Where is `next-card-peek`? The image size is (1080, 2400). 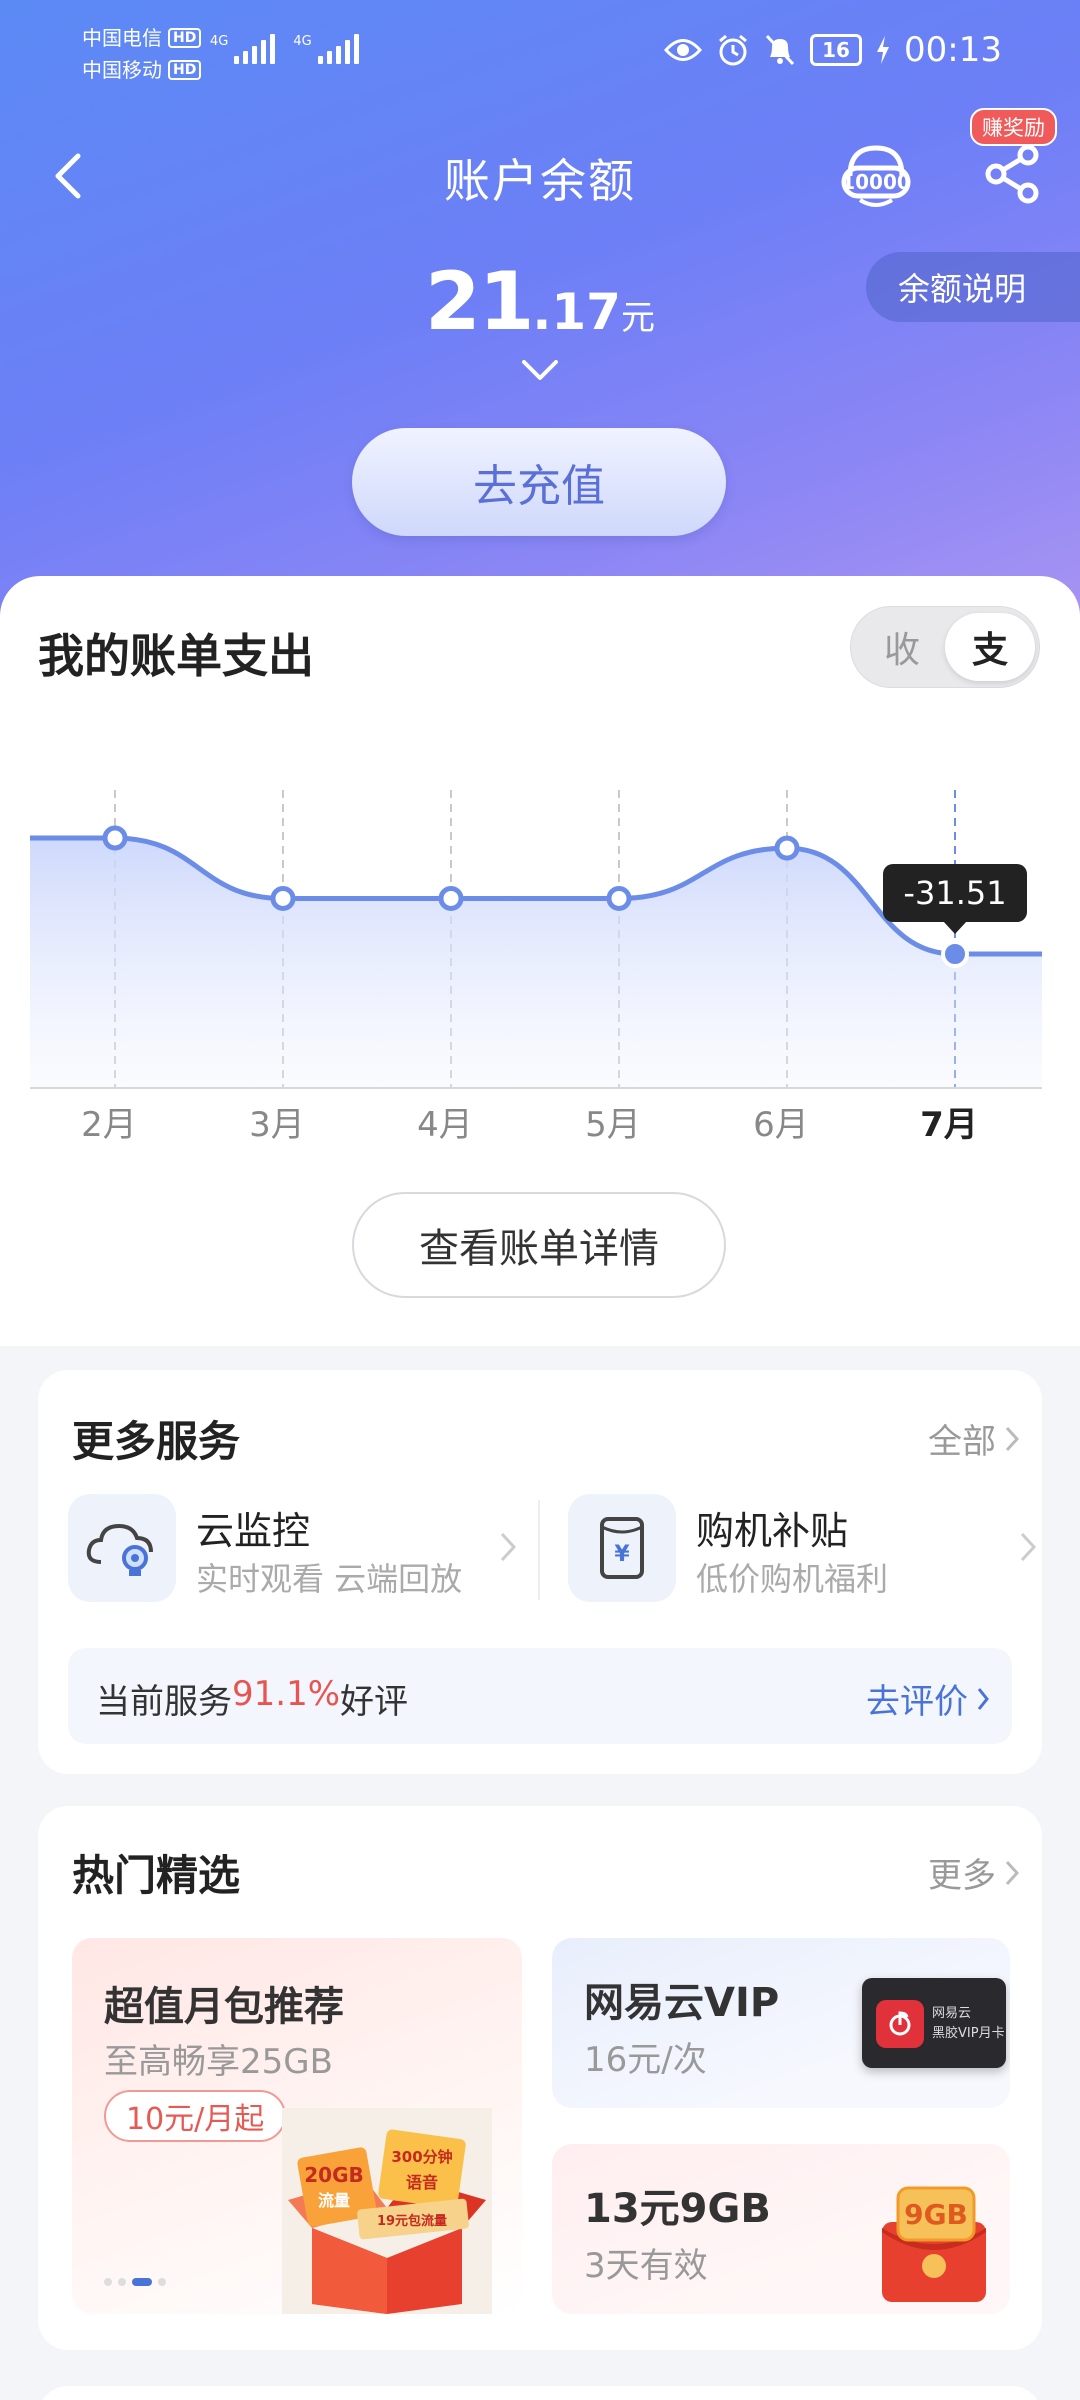
next-card-peek is located at coordinates (540, 2393).